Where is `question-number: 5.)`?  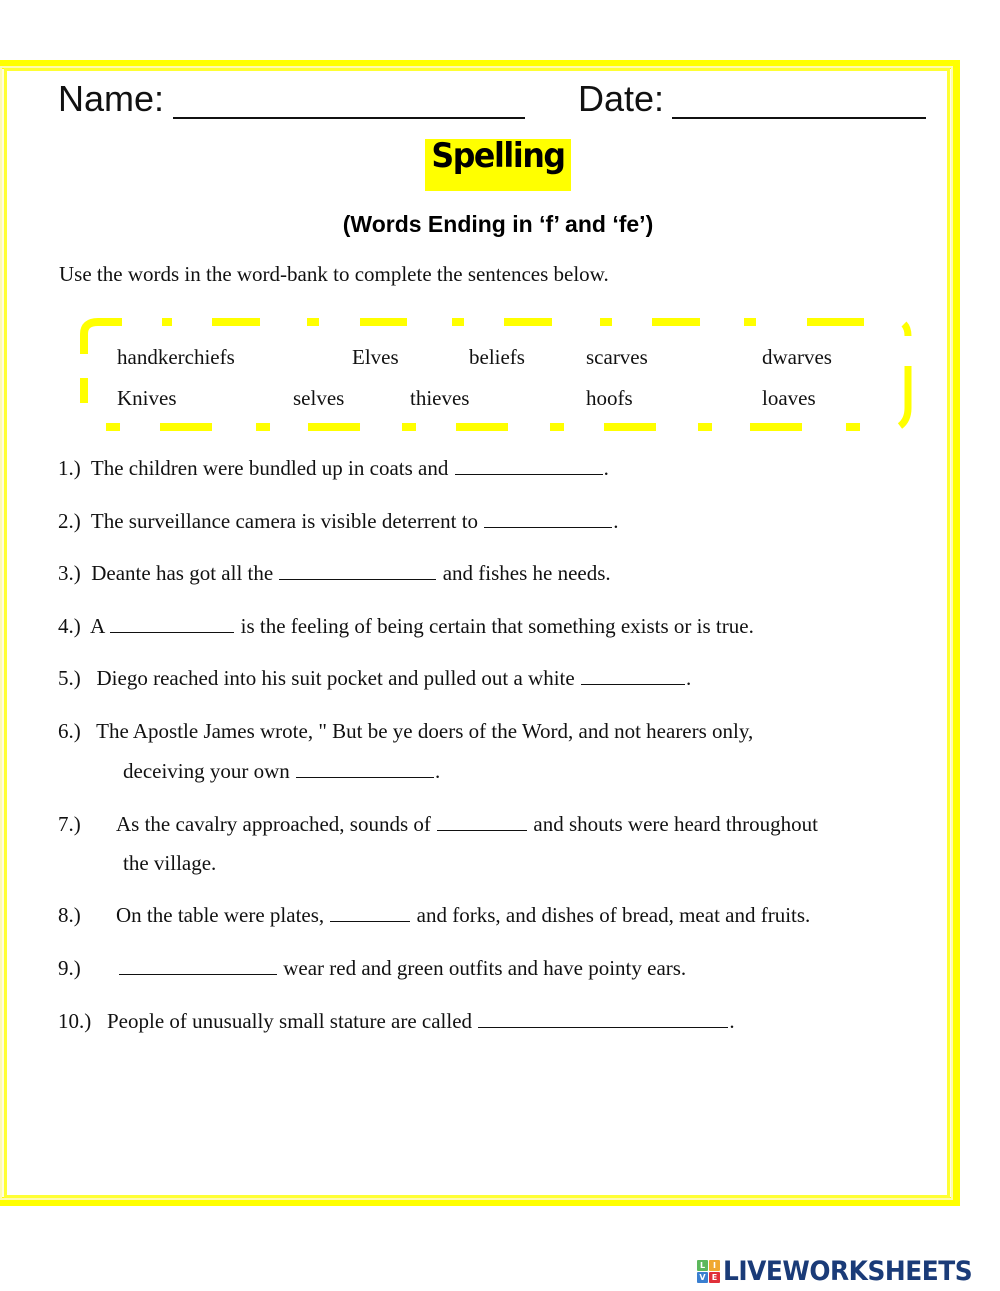
question-number: 5.) is located at coordinates (69, 678).